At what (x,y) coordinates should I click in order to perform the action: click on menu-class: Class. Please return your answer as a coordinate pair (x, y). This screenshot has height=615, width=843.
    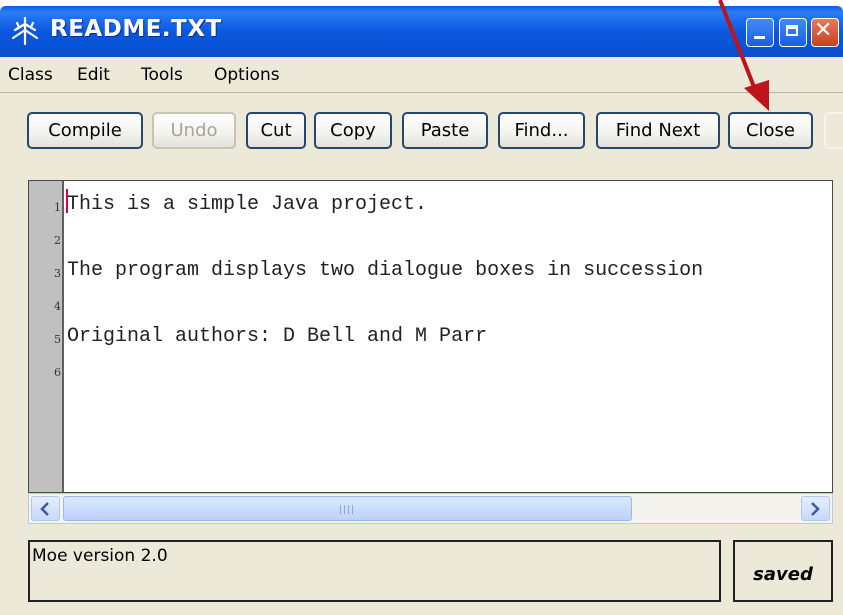
    Looking at the image, I should click on (30, 75).